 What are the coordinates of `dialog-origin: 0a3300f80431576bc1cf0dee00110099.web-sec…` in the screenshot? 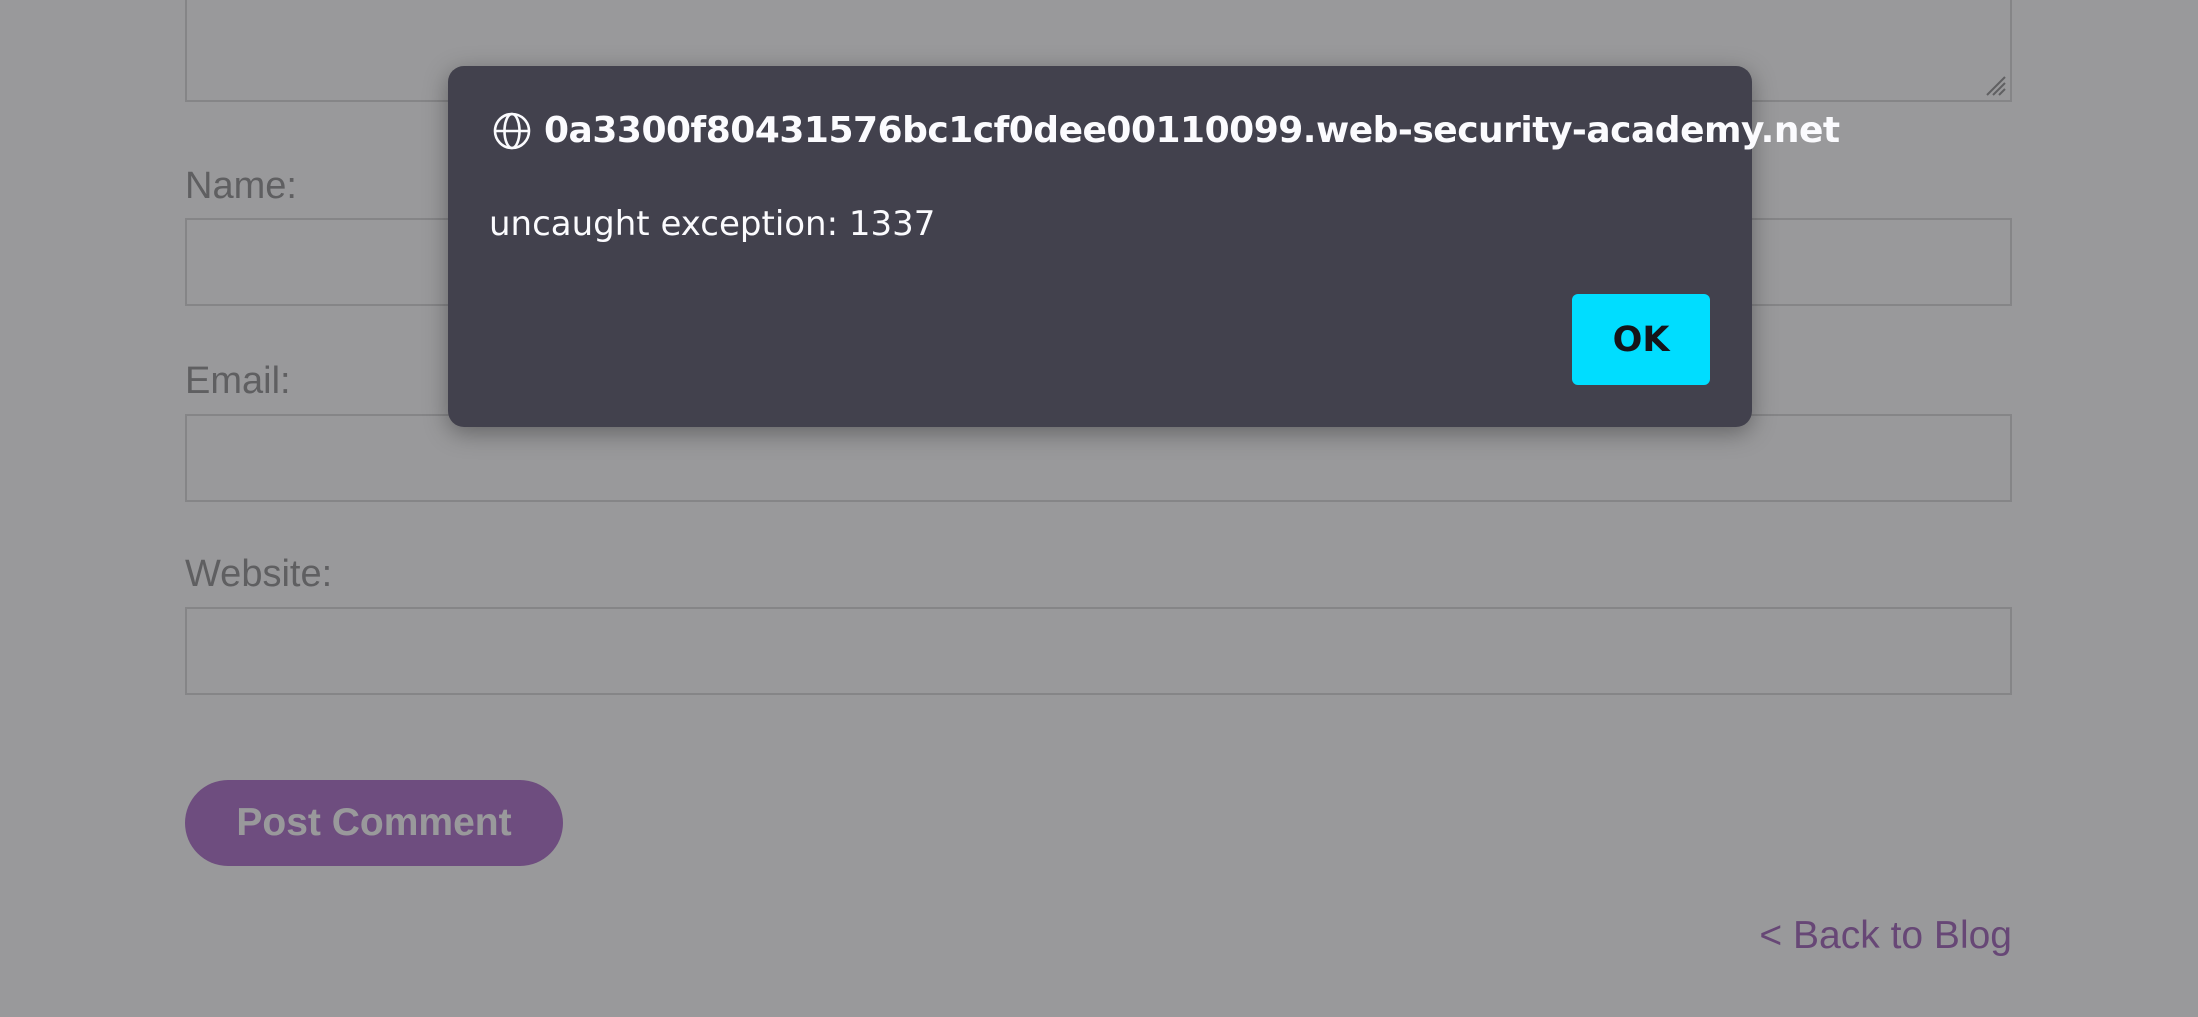 It's located at (1192, 130).